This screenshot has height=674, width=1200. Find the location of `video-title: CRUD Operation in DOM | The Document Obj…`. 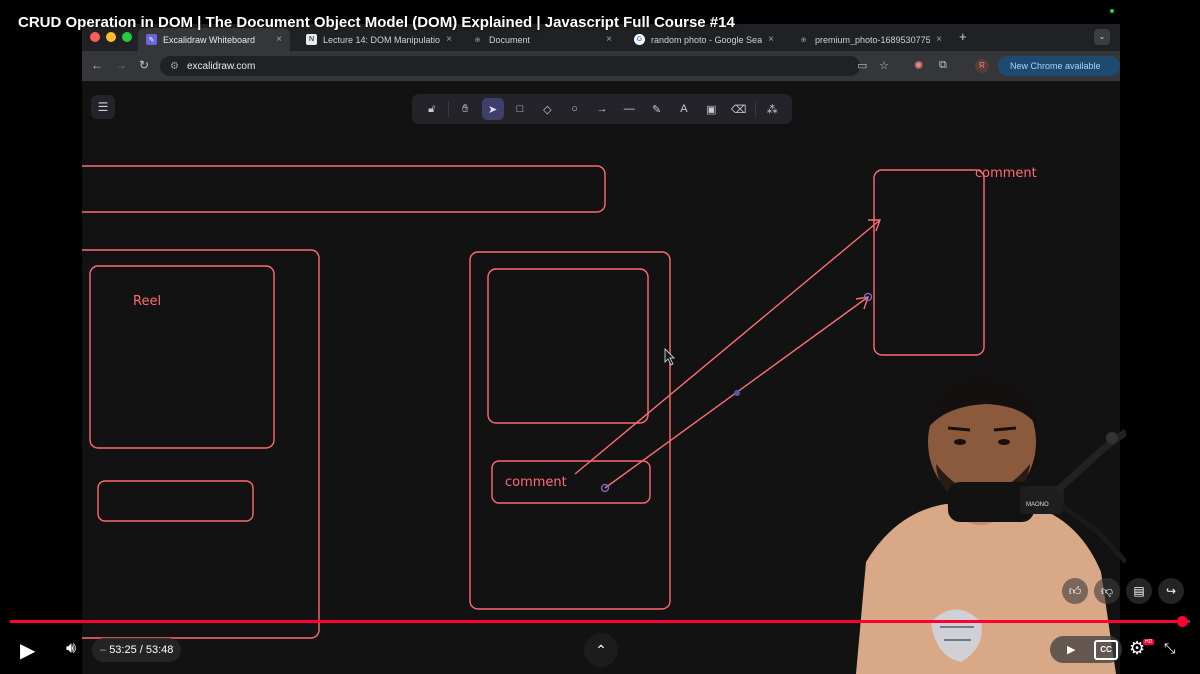

video-title: CRUD Operation in DOM | The Document Obj… is located at coordinates (376, 22).